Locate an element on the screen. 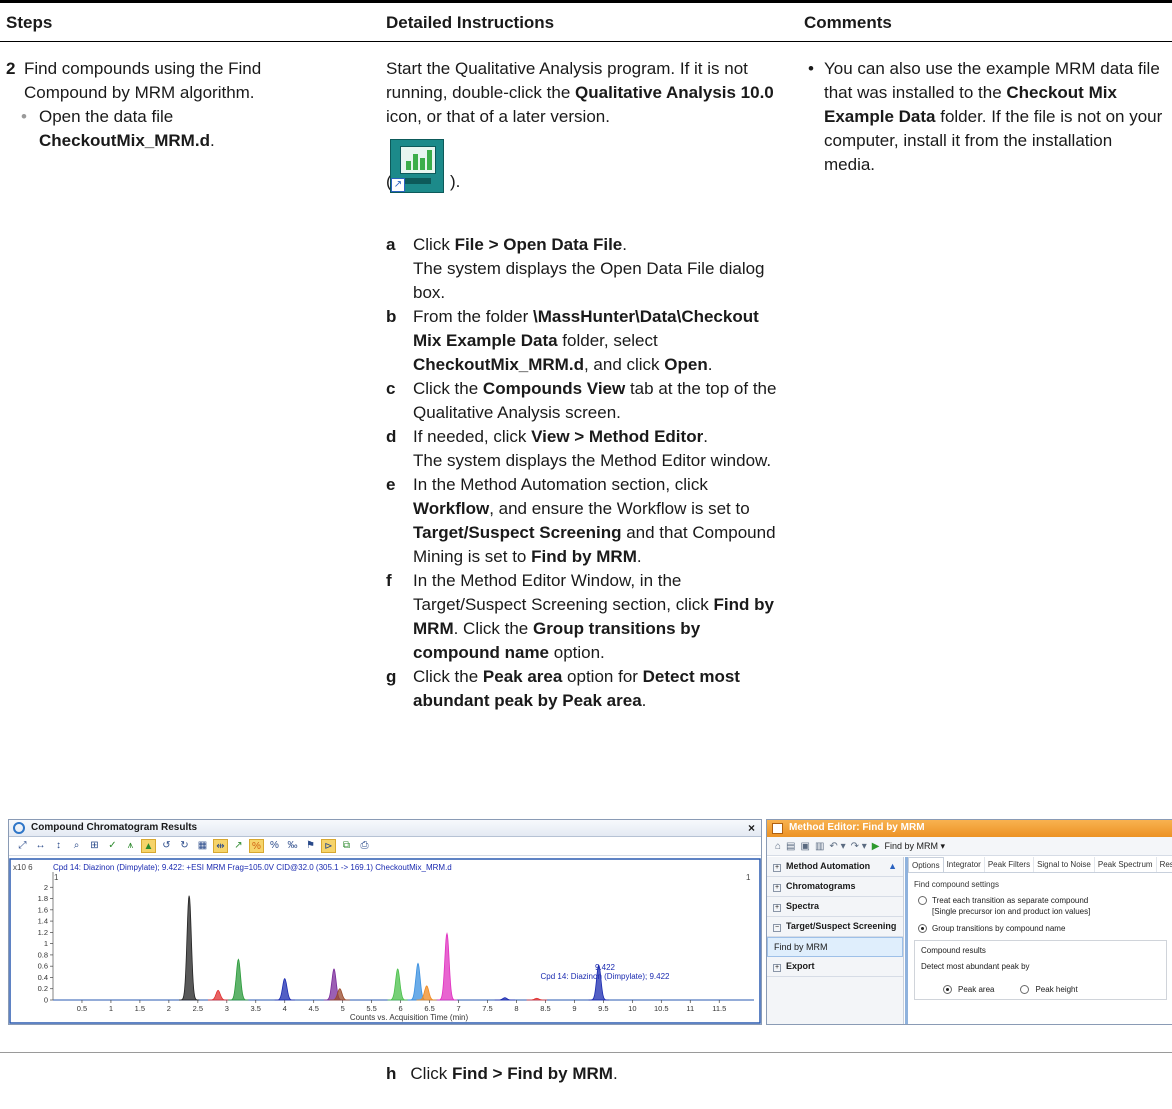 Image resolution: width=1172 pixels, height=1109 pixels. peak-label-rt: 9.422 is located at coordinates (605, 967).